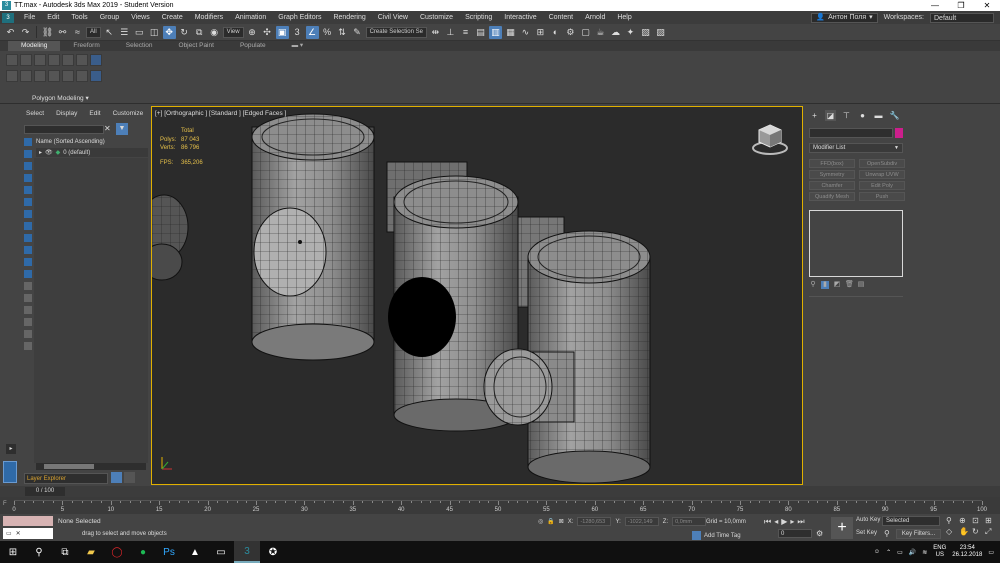  Describe the element at coordinates (49, 152) in the screenshot. I see `visibility-eye-icon: 👁` at that location.